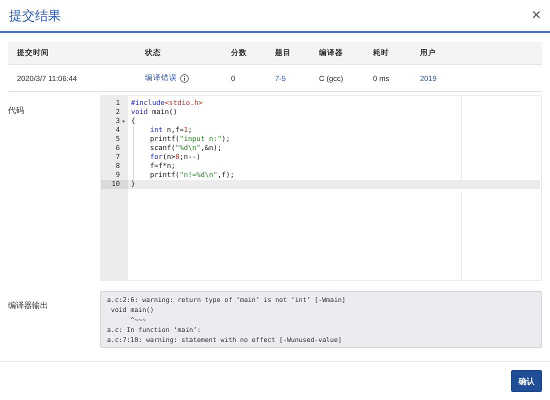  What do you see at coordinates (16, 111) in the screenshot?
I see `code-label: 代码` at bounding box center [16, 111].